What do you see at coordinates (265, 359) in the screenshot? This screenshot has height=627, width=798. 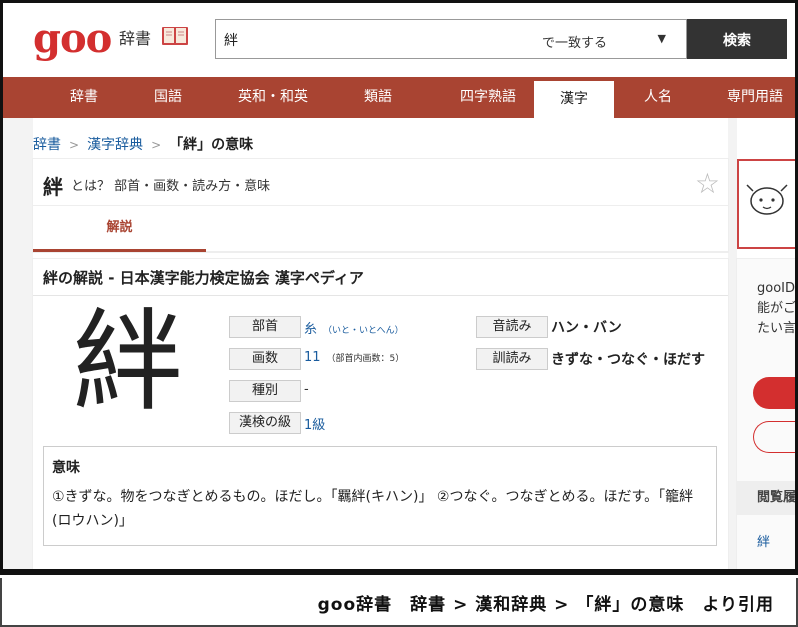 I see `strokes-label: 画数` at bounding box center [265, 359].